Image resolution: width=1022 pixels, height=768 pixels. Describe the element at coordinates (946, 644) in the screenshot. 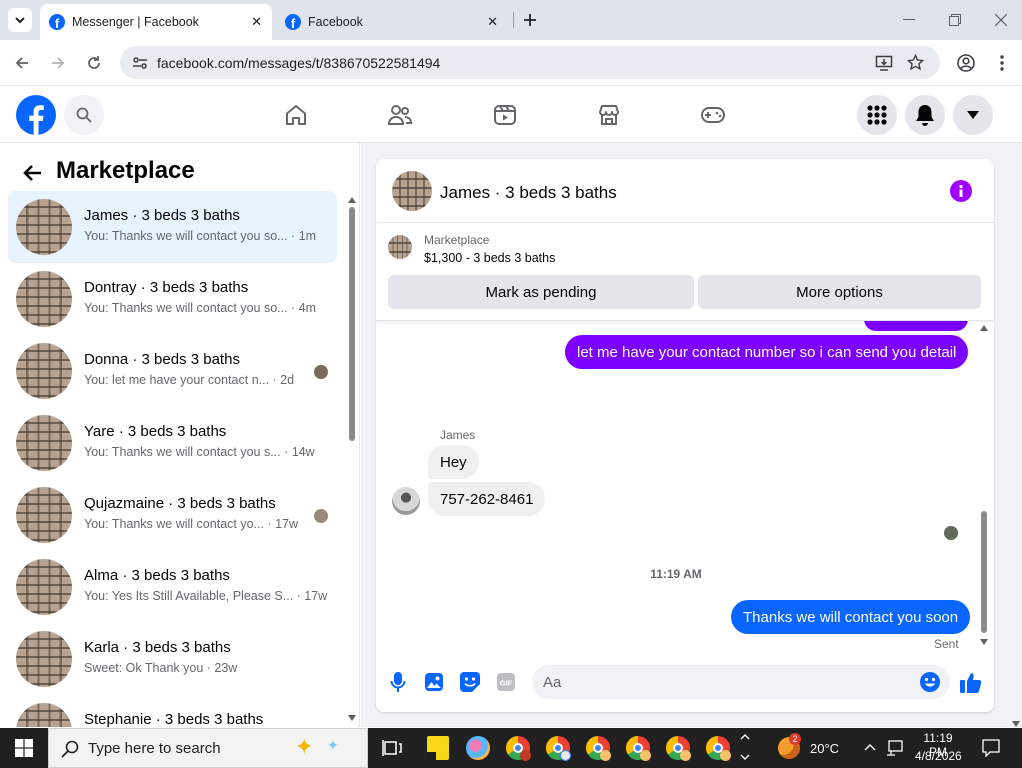

I see `message-status: Sent` at that location.